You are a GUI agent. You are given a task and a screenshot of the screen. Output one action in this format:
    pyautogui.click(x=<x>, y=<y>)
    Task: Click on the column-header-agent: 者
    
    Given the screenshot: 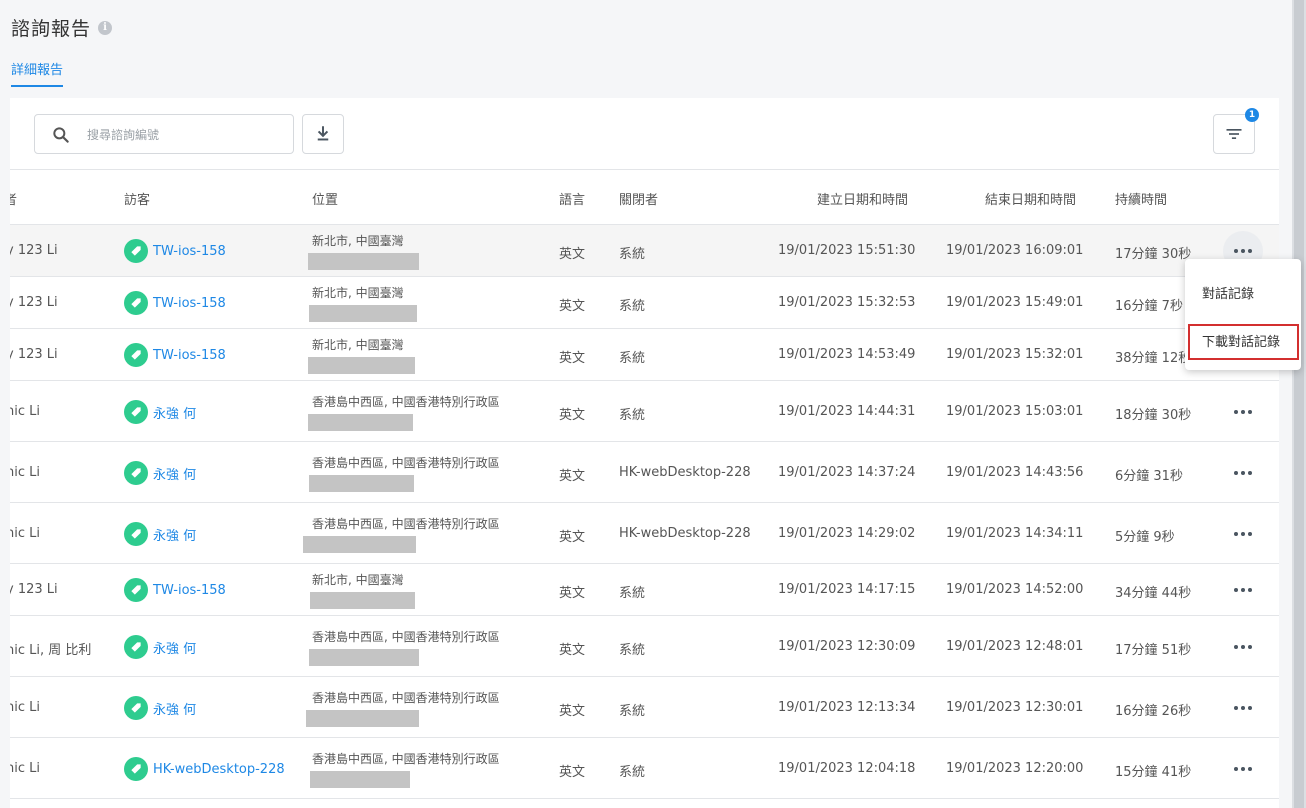 What is the action you would take?
    pyautogui.click(x=13, y=198)
    